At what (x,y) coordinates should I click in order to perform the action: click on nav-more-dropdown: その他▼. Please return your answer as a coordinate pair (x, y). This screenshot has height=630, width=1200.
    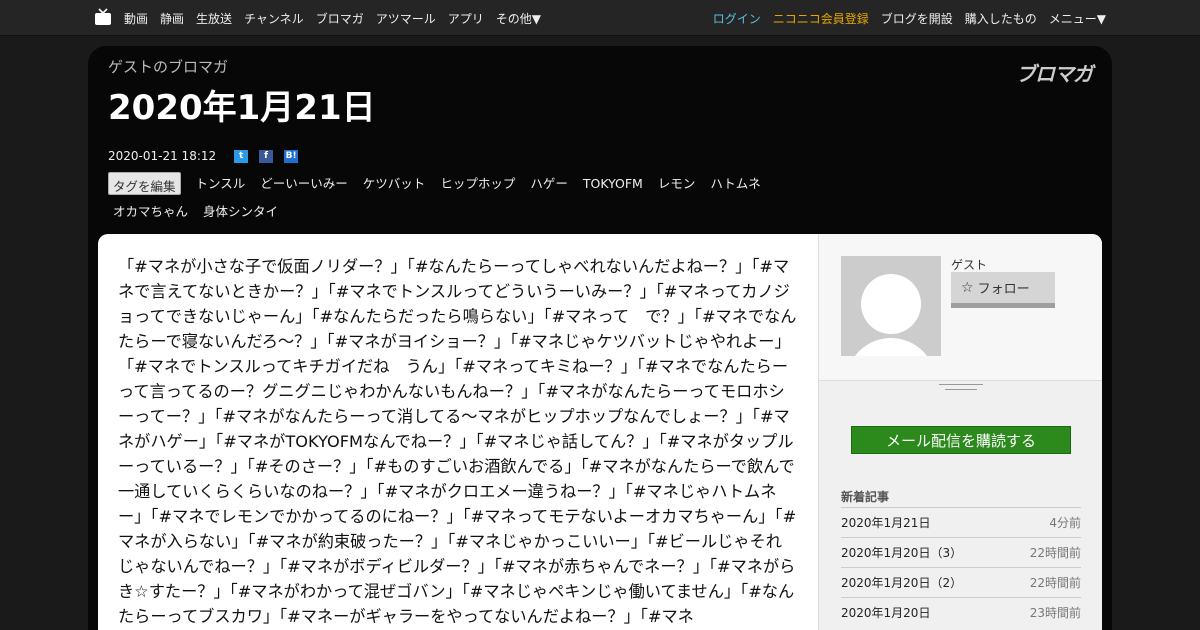
    Looking at the image, I should click on (518, 18).